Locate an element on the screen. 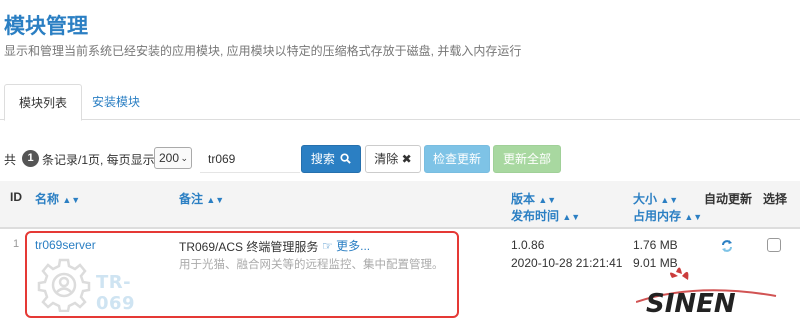  page-size-select: 200 ⌄ is located at coordinates (173, 158).